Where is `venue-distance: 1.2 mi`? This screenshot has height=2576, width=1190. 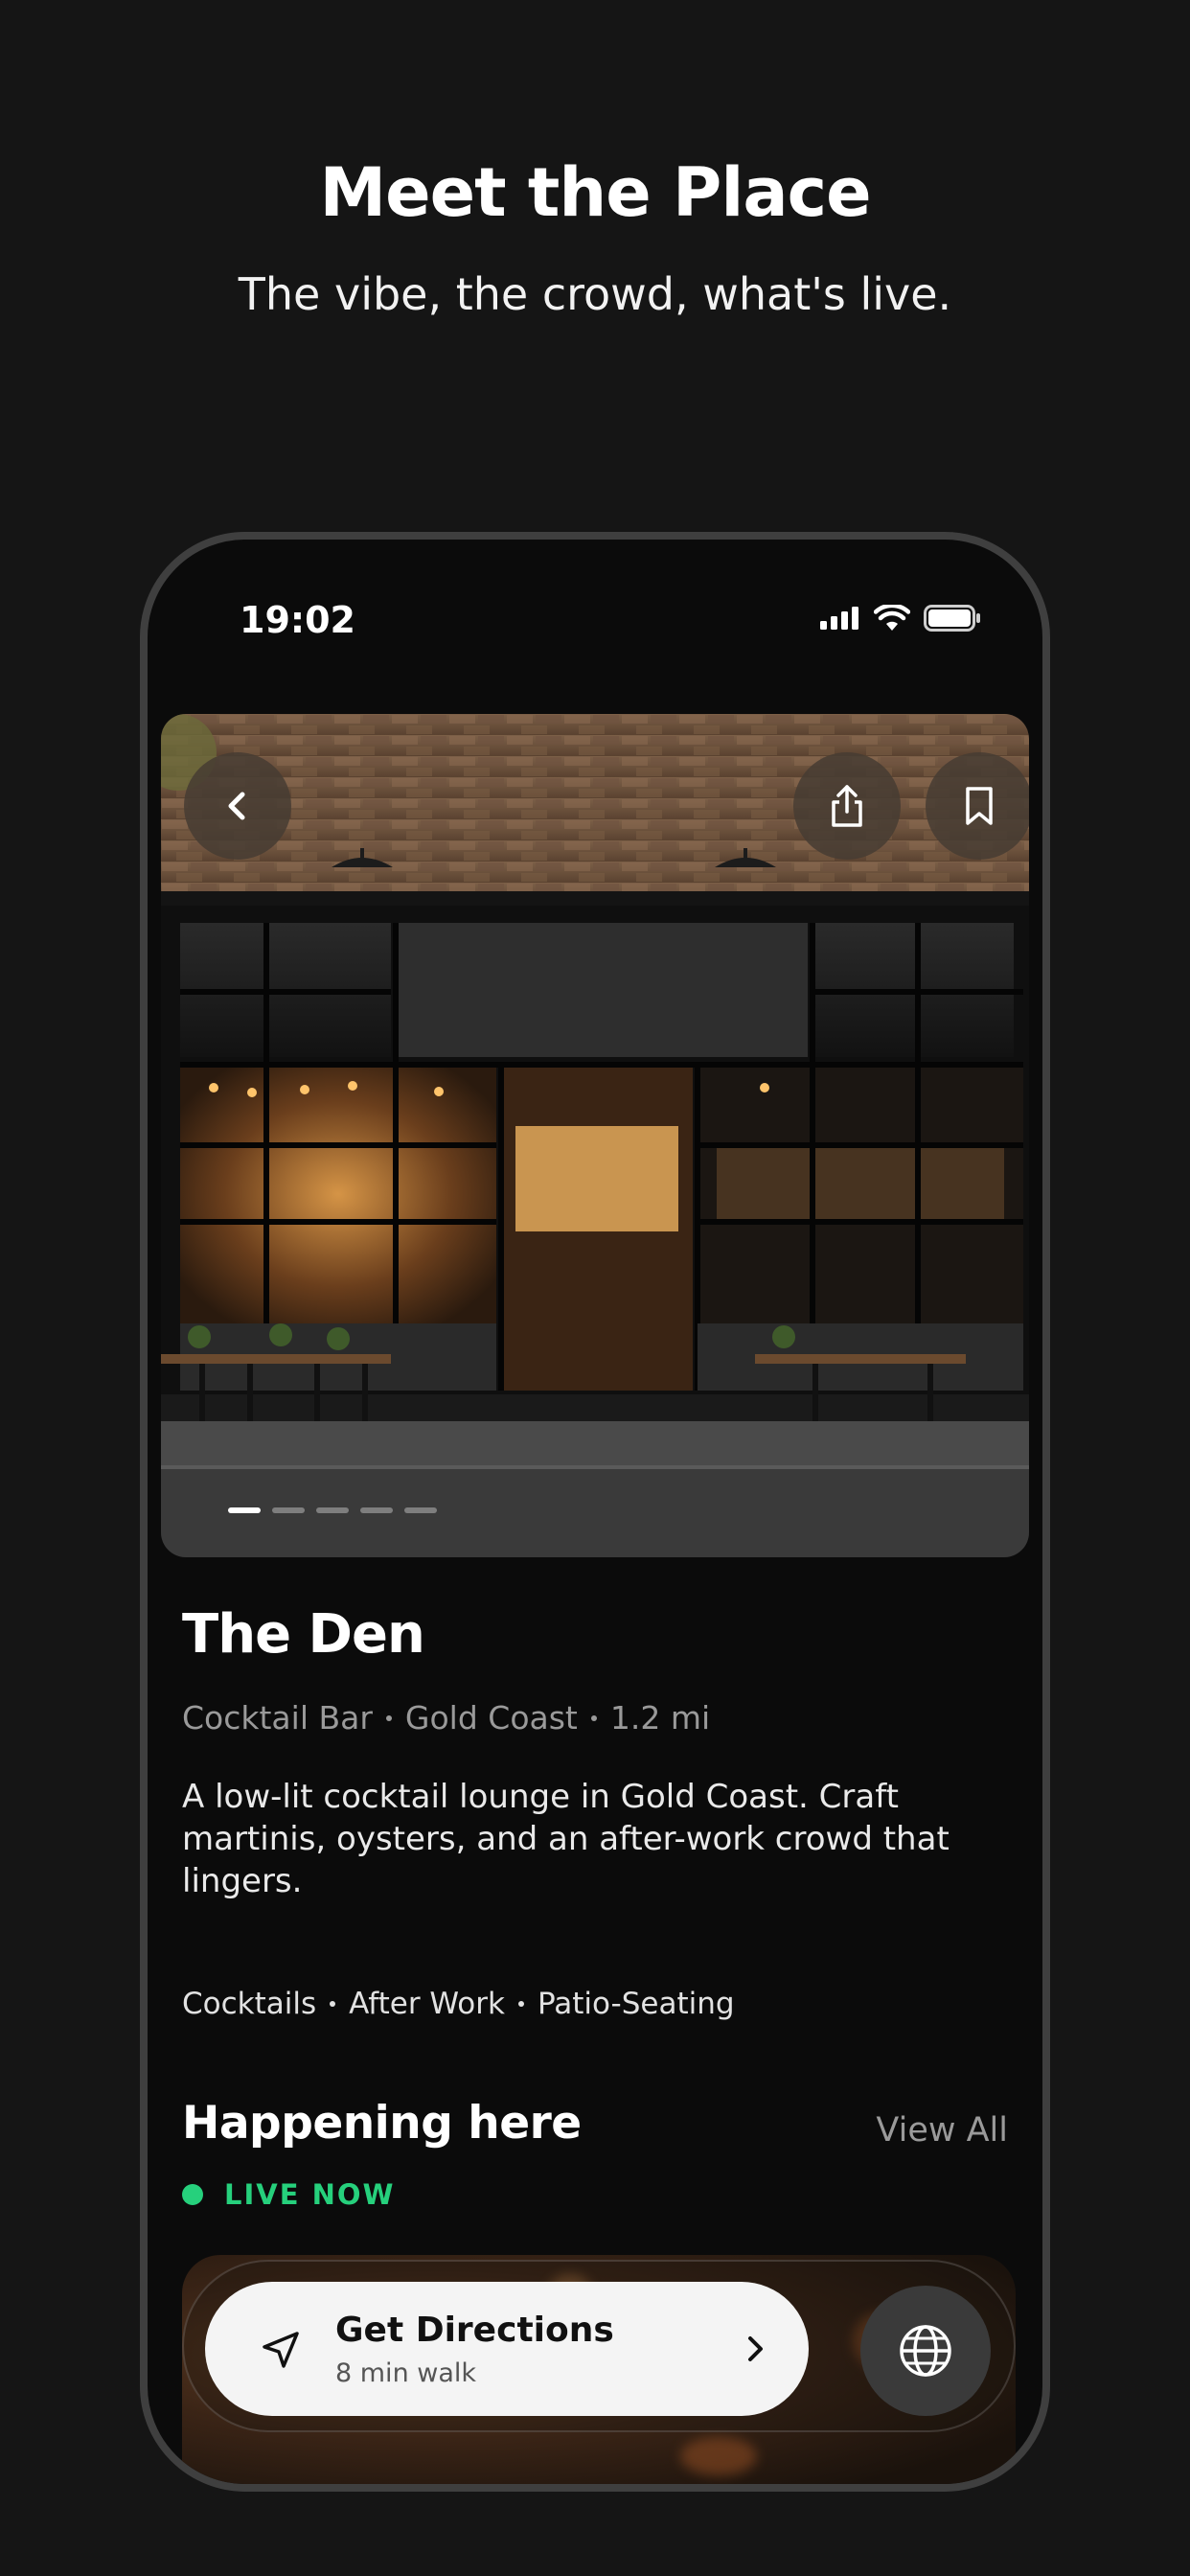
venue-distance: 1.2 mi is located at coordinates (660, 1717).